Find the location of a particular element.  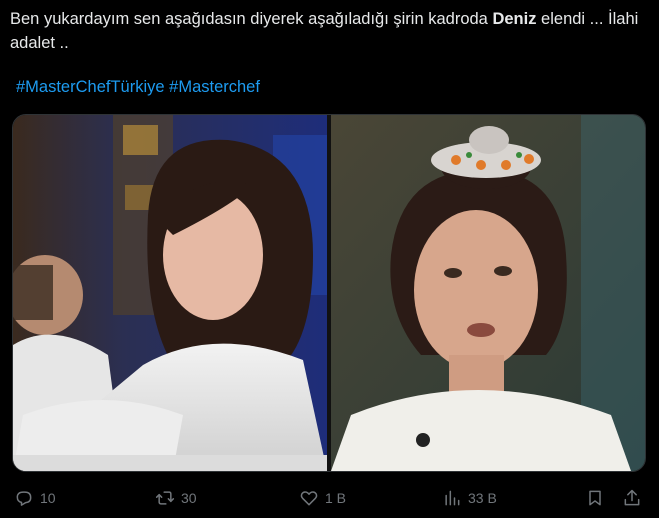

bar-chart-icon is located at coordinates (452, 498).